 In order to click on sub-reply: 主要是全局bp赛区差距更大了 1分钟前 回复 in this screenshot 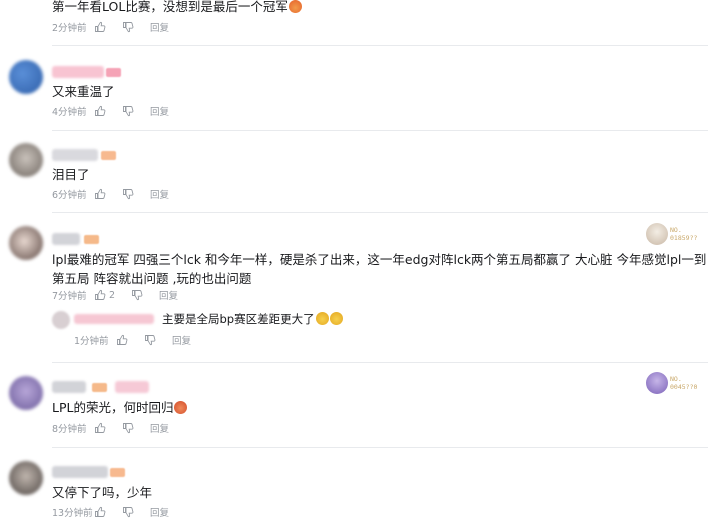, I will do `click(352, 331)`.